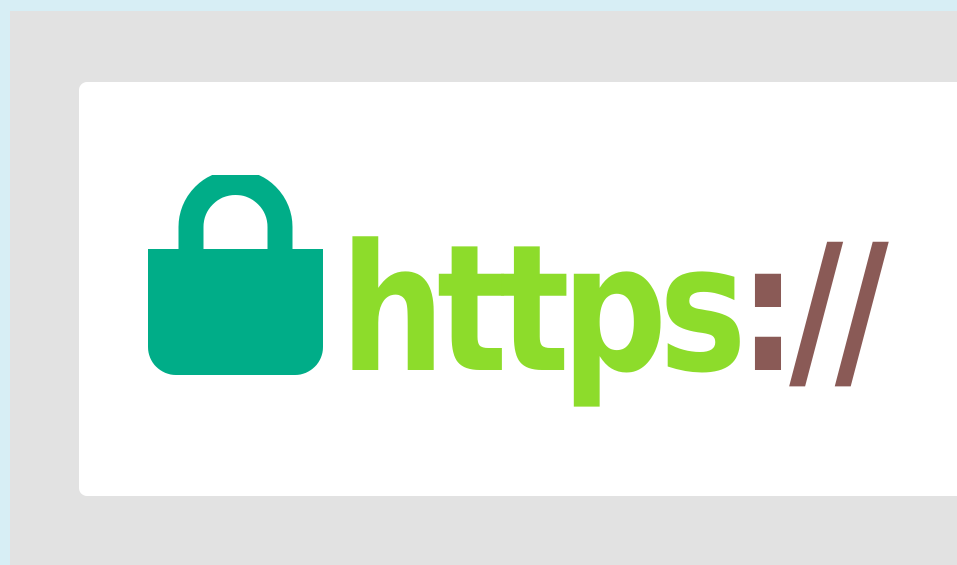 This screenshot has width=957, height=565. Describe the element at coordinates (767, 309) in the screenshot. I see `url-colon: :` at that location.